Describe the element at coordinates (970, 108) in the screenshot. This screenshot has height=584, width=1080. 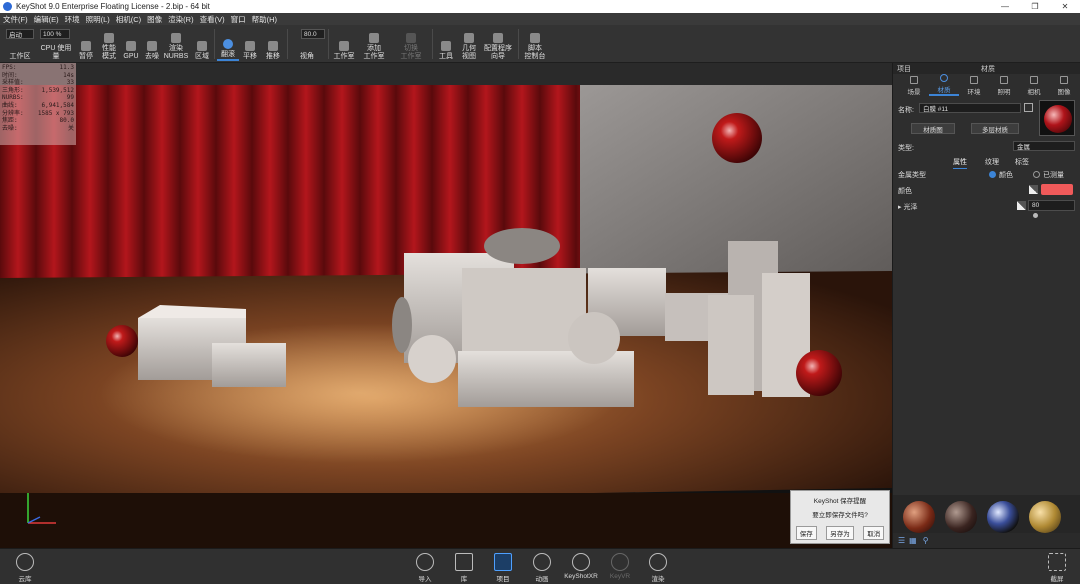
I see `material-name-input: 白膜 #11` at that location.